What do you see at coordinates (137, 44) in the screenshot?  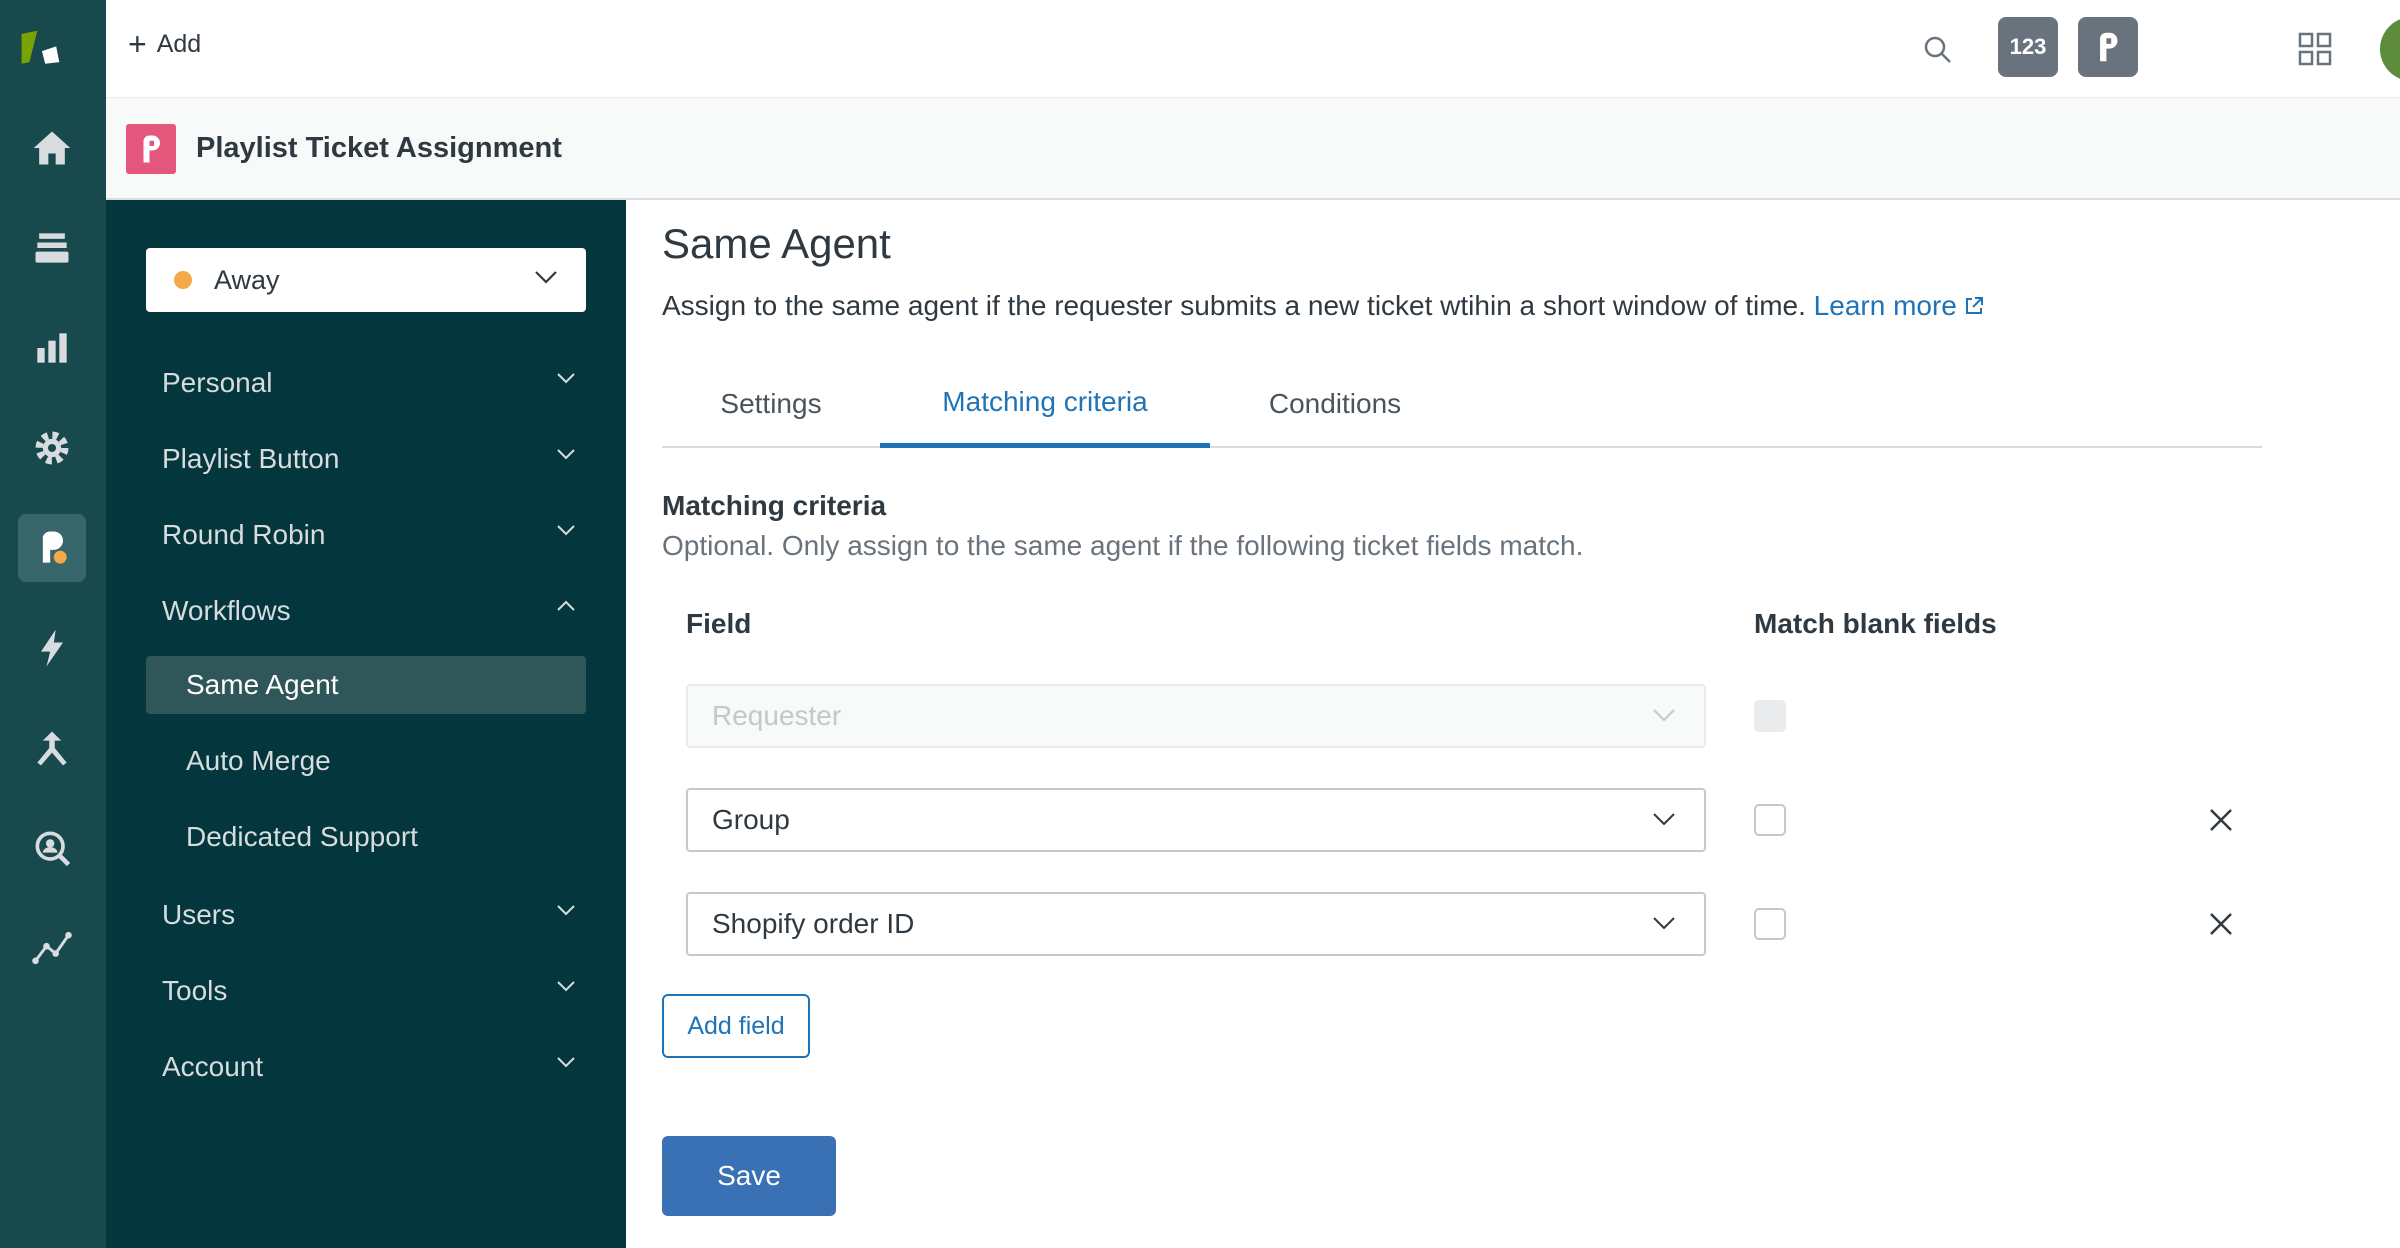 I see `plus-icon: +` at bounding box center [137, 44].